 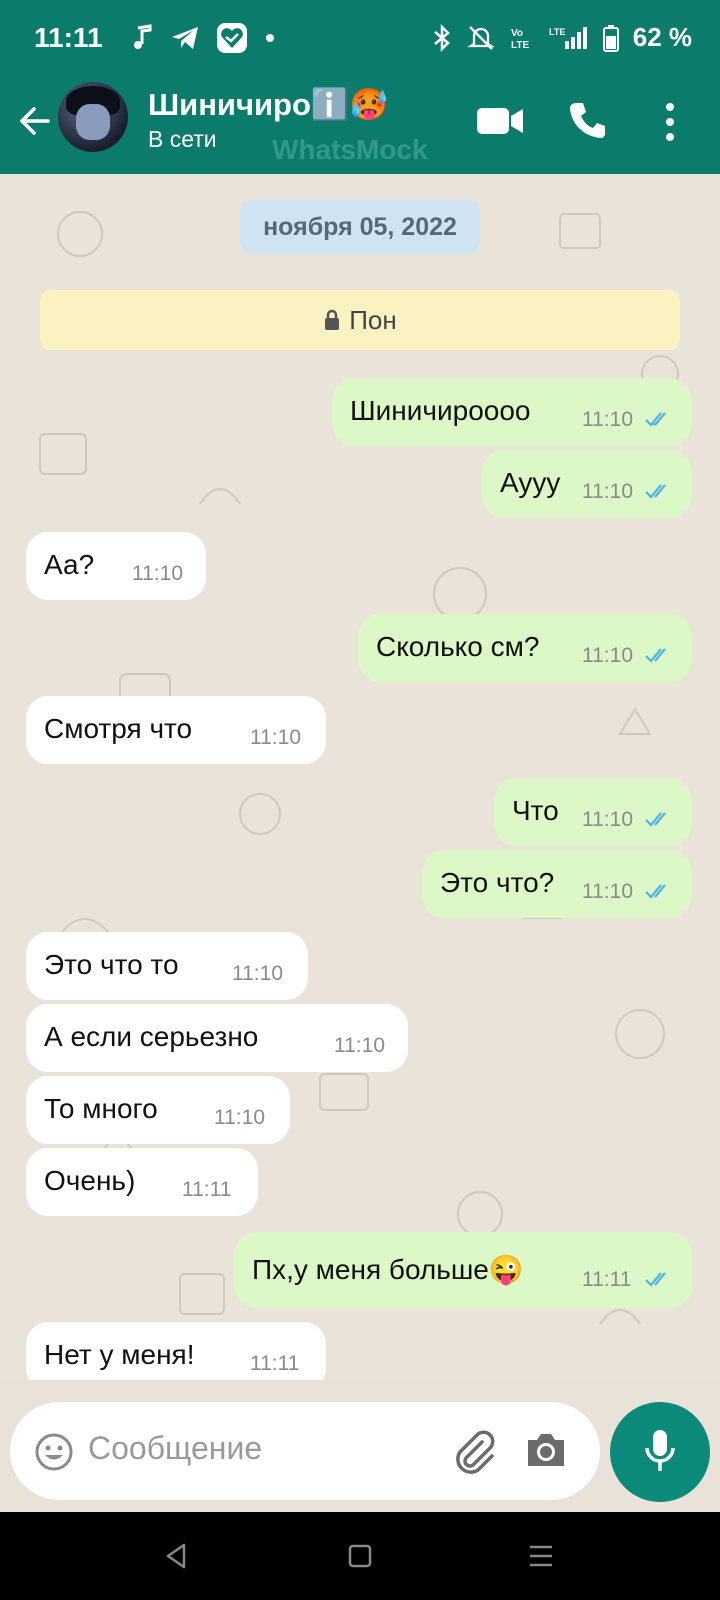 I want to click on system-navigation-bar, so click(x=360, y=1556).